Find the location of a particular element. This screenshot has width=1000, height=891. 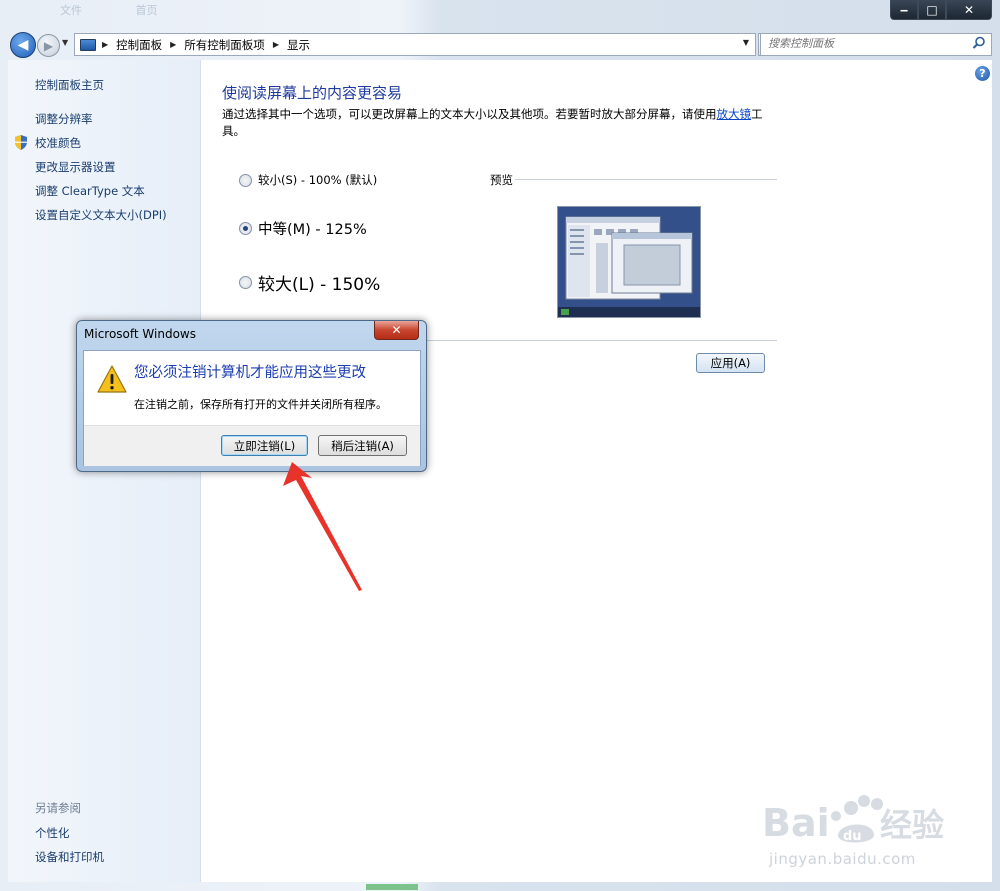

baidu-watermark: Bai du 经验 jingyan.baidu.com is located at coordinates (875, 832).